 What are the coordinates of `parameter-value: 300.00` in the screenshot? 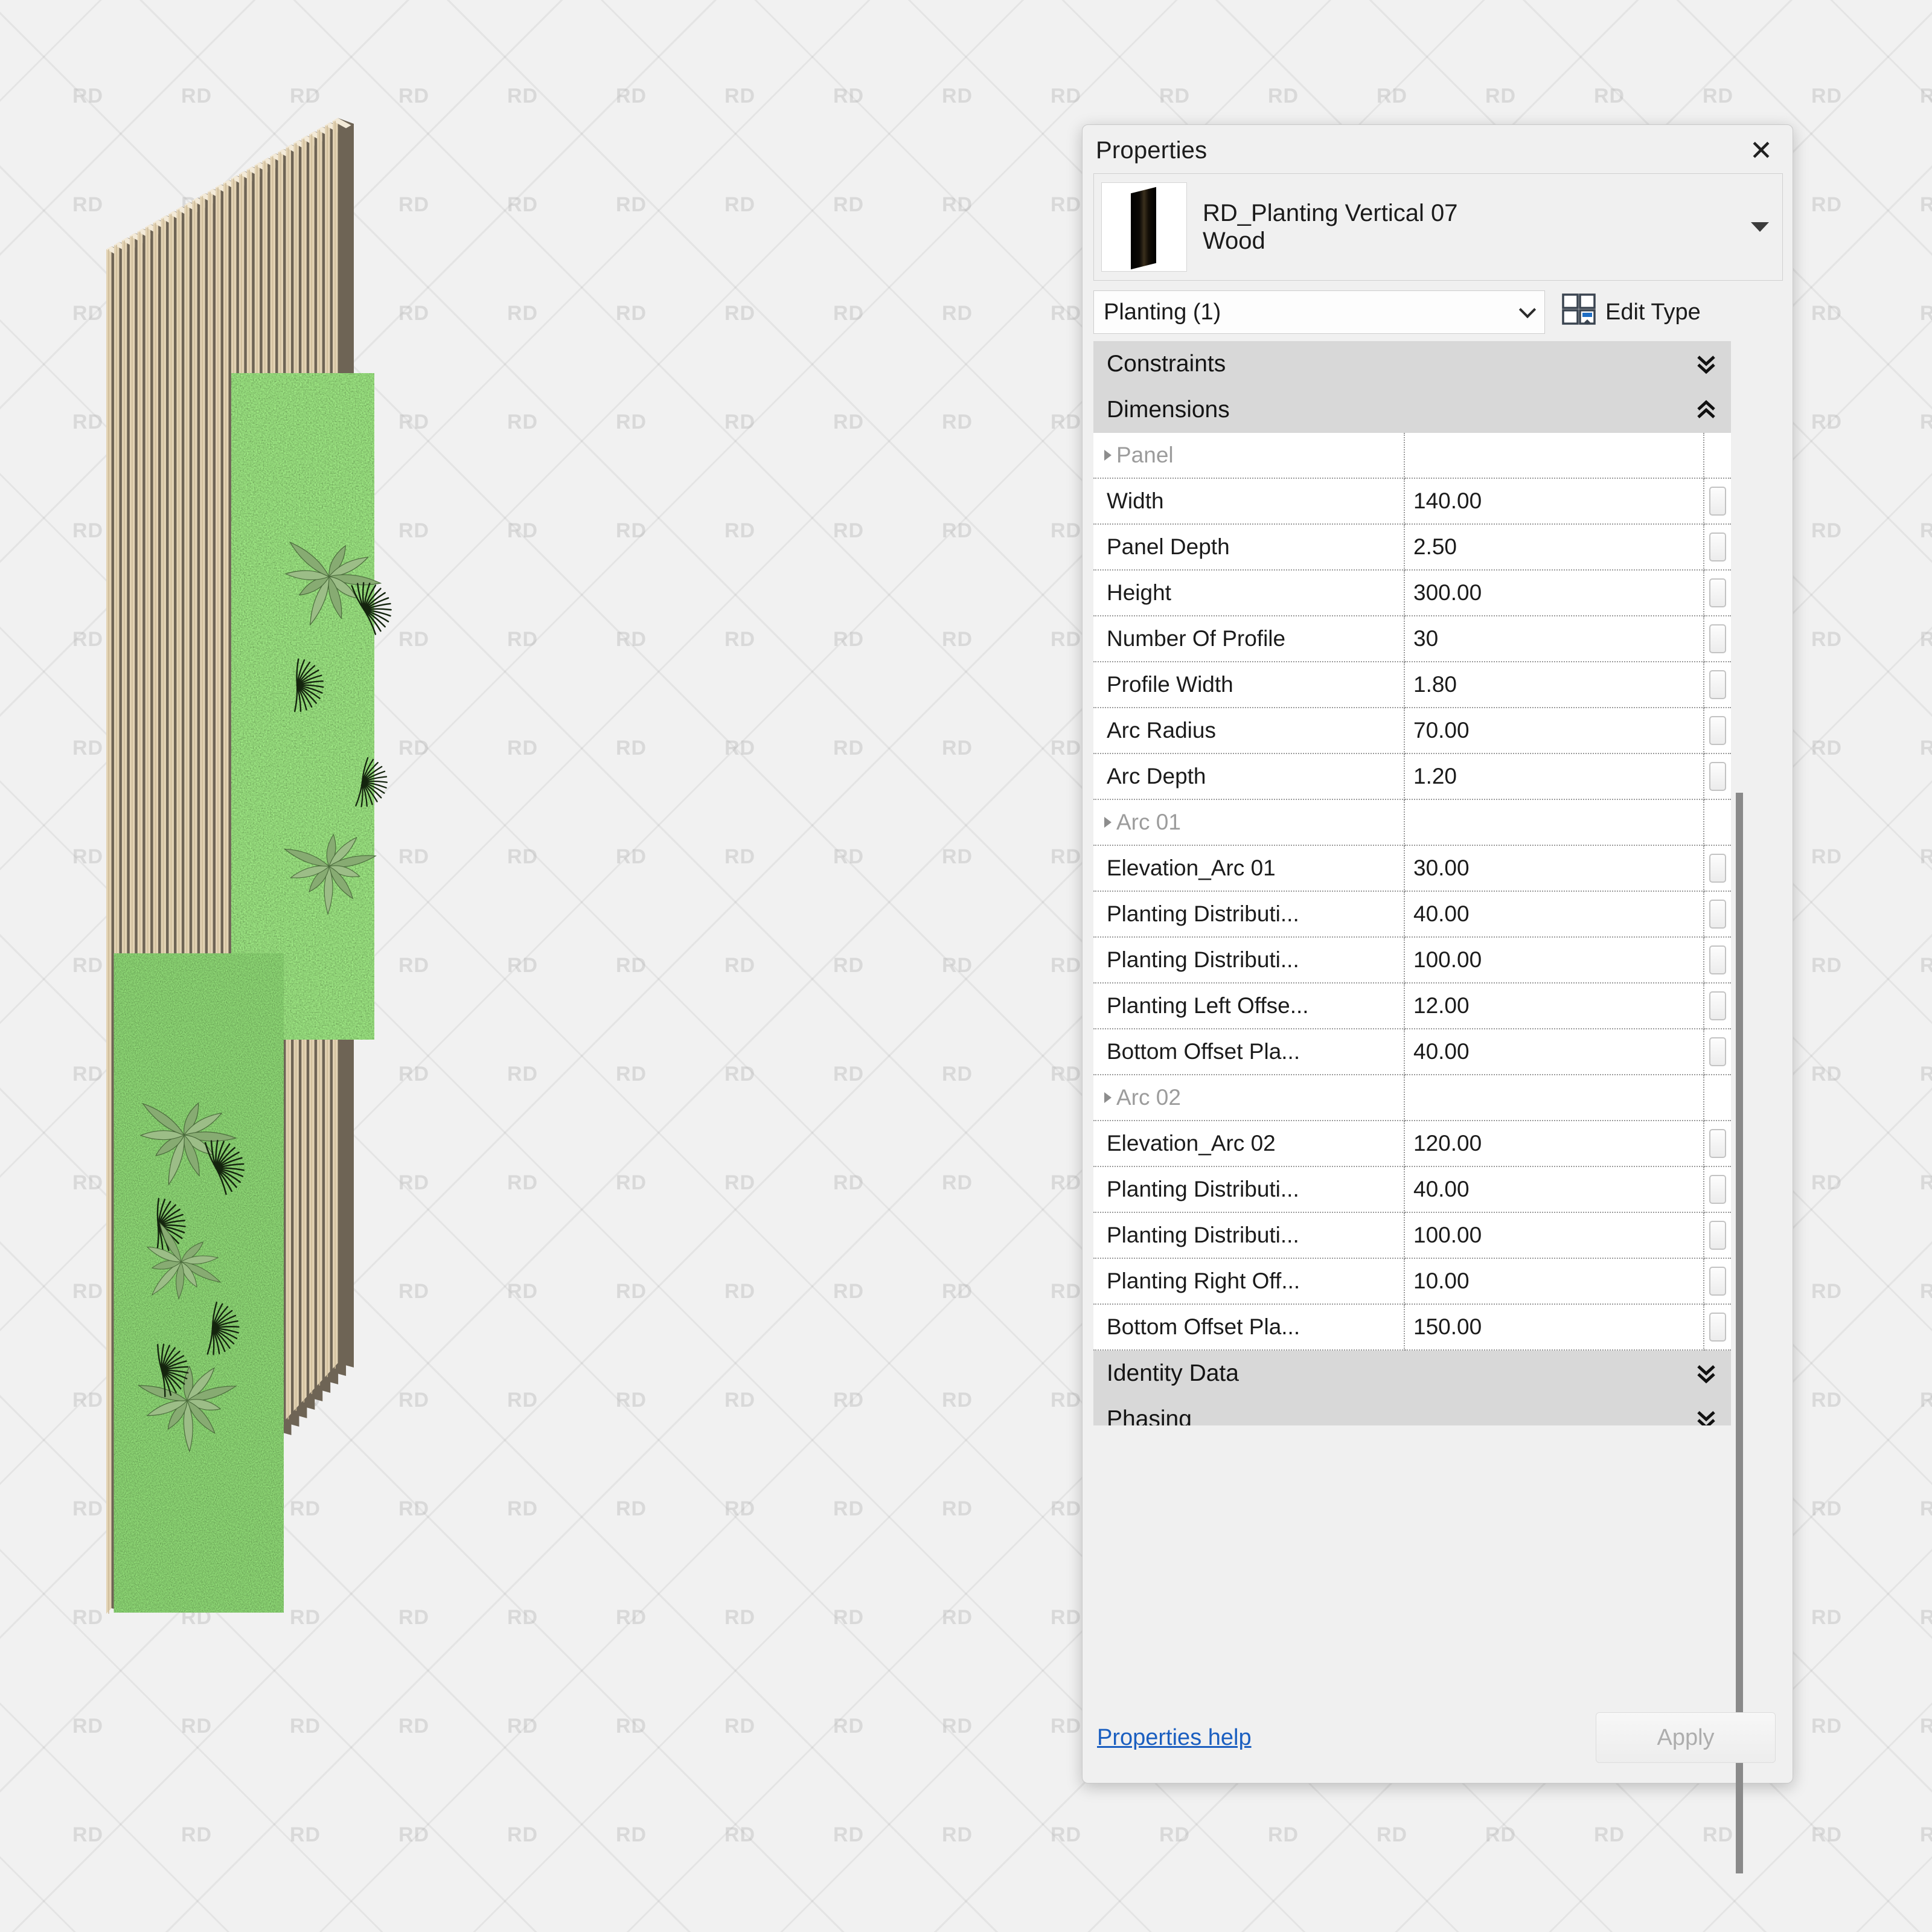 It's located at (1555, 593).